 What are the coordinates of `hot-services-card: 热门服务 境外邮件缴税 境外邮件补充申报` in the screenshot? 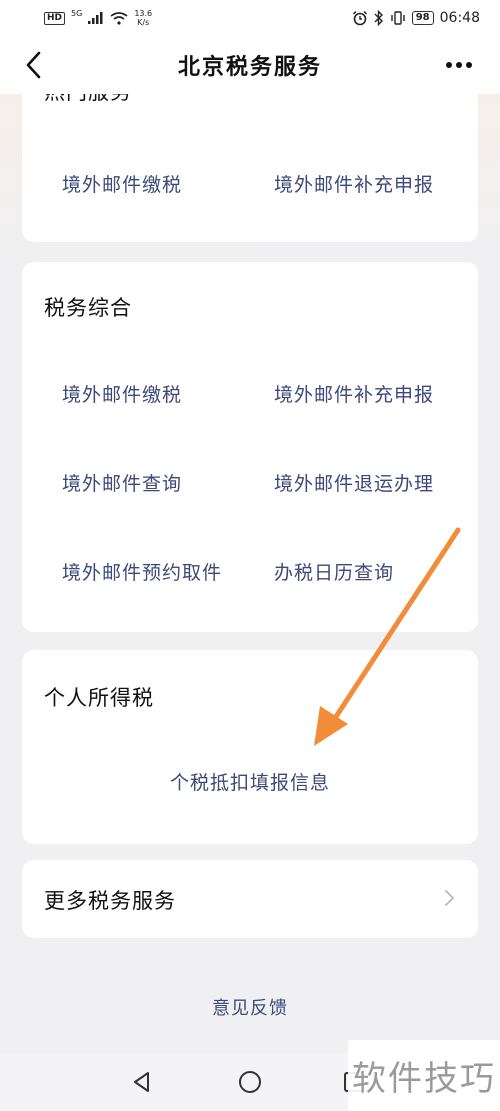 It's located at (250, 168).